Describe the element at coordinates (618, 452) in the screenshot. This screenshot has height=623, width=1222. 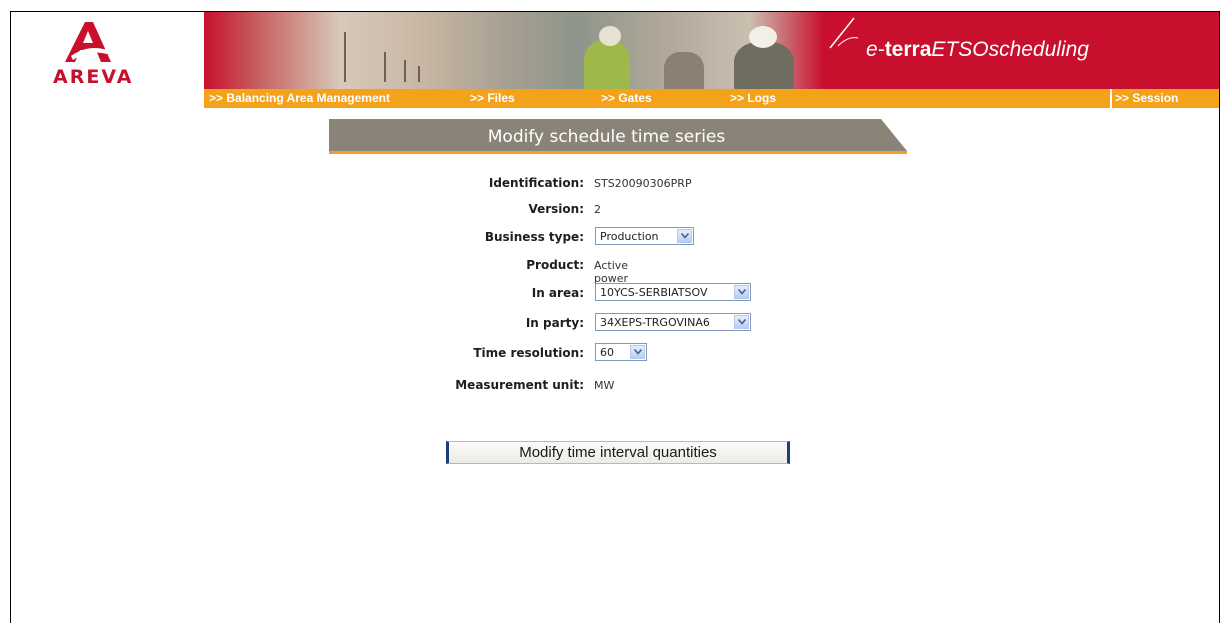
I see `modify-time-interval-quantities-button: Modify time interval quantities` at that location.